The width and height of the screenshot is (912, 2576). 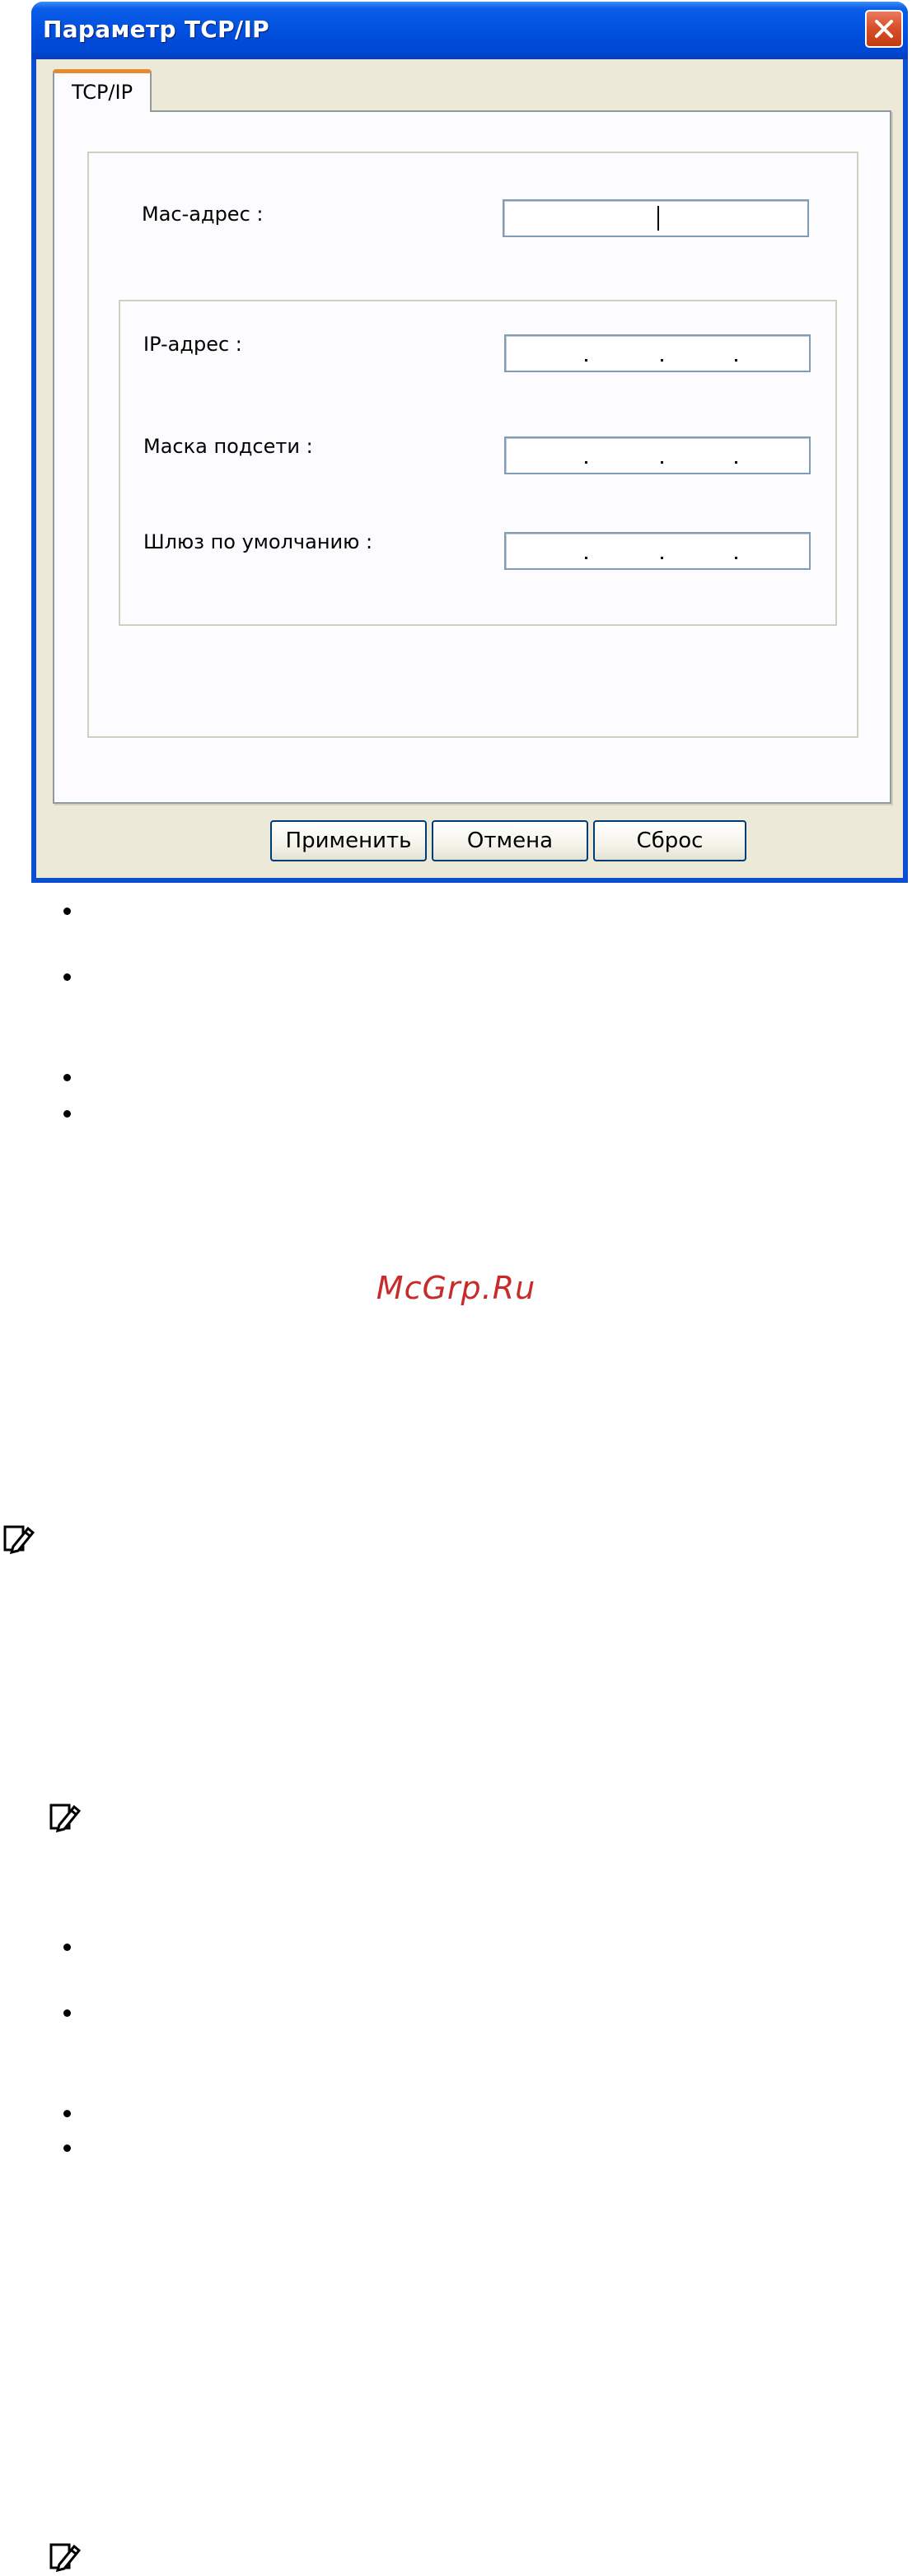 I want to click on tab-tcpip-label: TCP/IP, so click(x=102, y=92).